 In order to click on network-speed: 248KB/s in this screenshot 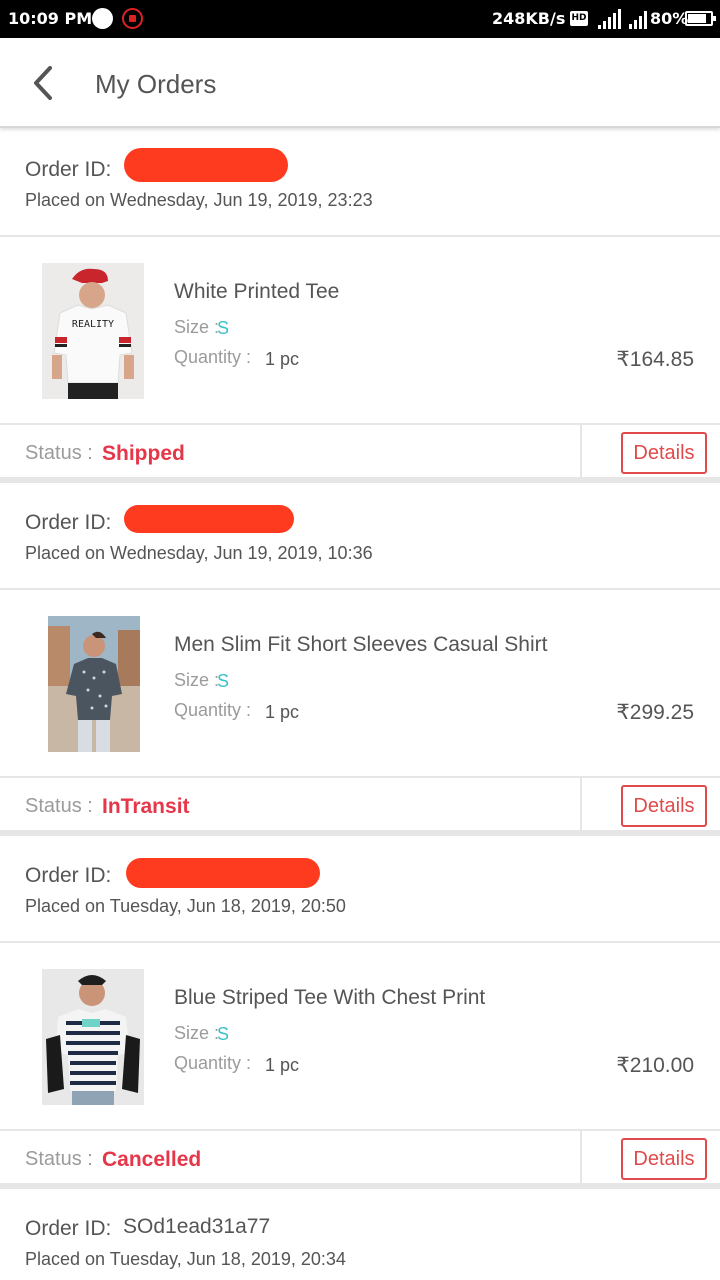, I will do `click(529, 18)`.